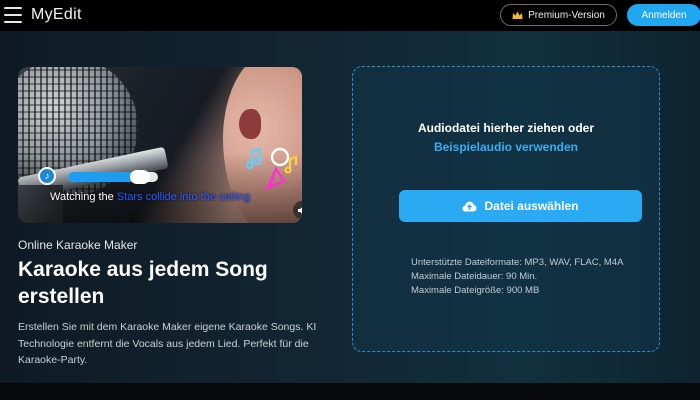 The width and height of the screenshot is (700, 400). I want to click on sample-audio-link: Beispielaudio verwenden, so click(506, 147).